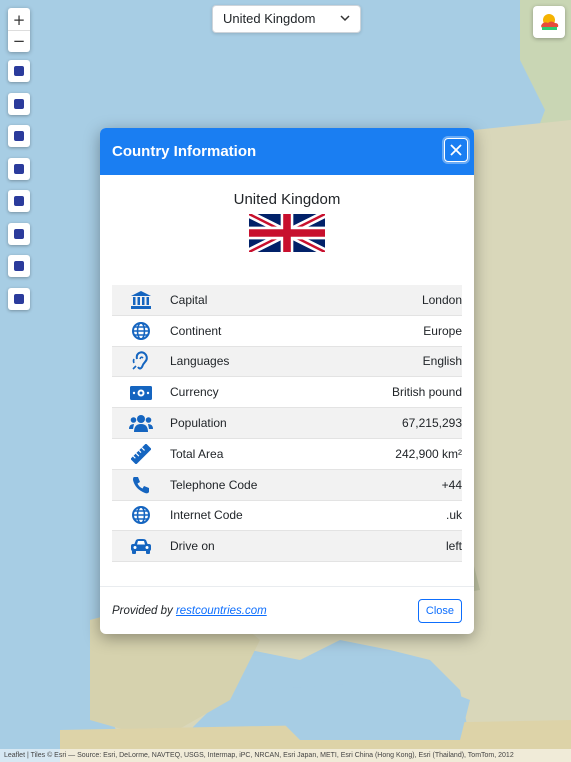  I want to click on table-row: Continent Europe, so click(287, 331).